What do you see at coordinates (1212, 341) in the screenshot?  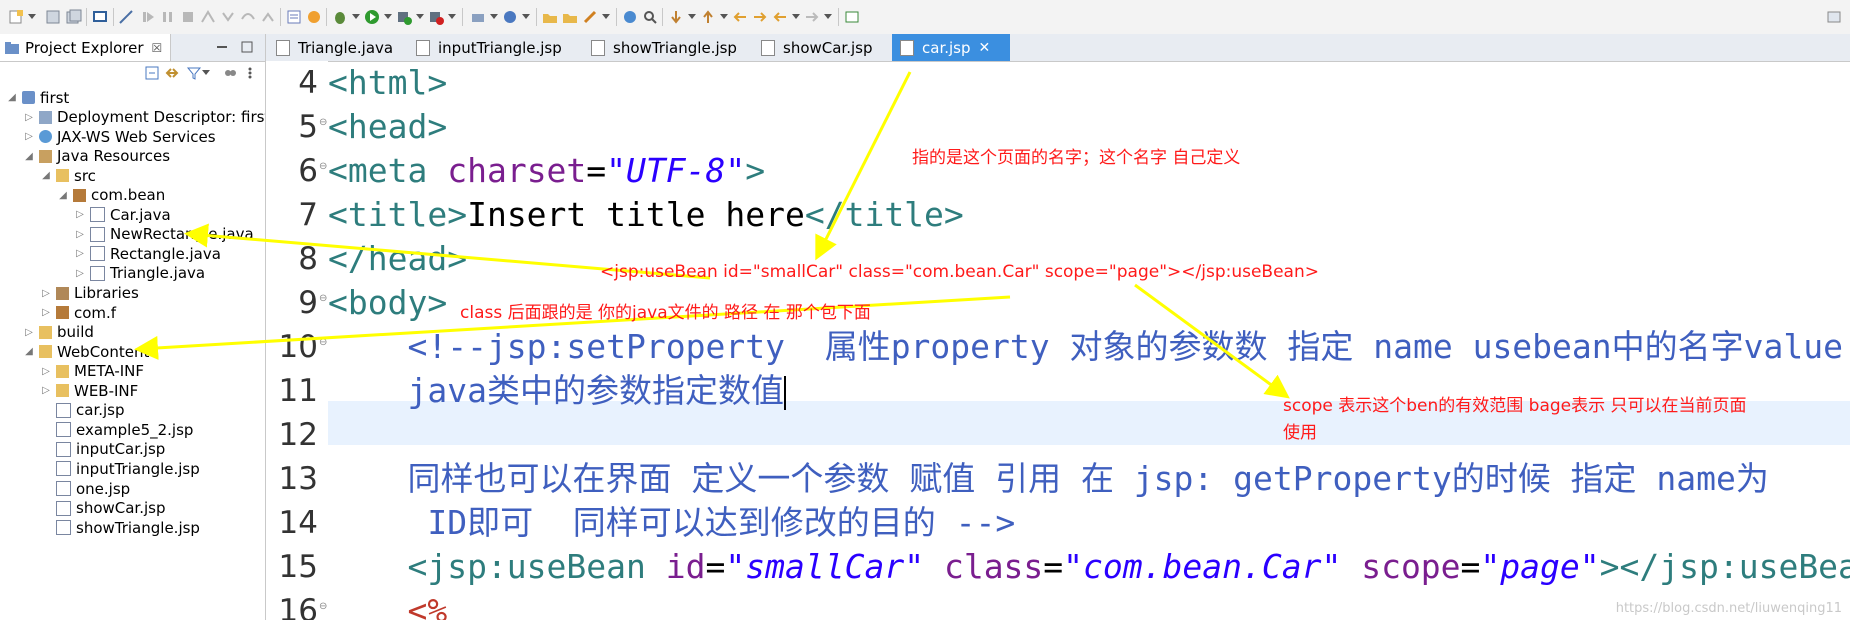 I see `arrow-to-scope-note` at bounding box center [1212, 341].